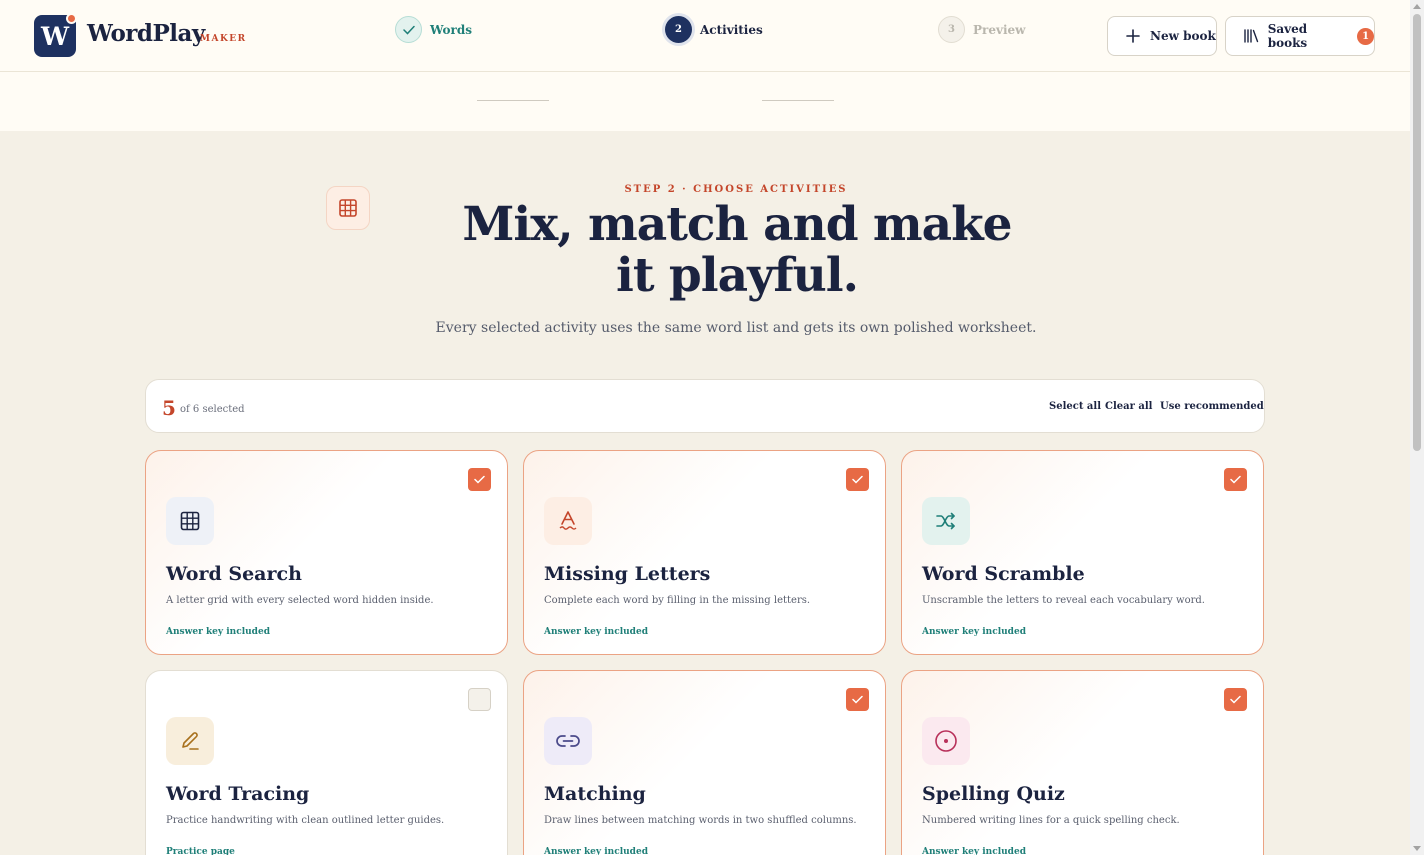  I want to click on select-all-button: Select all, so click(1075, 406).